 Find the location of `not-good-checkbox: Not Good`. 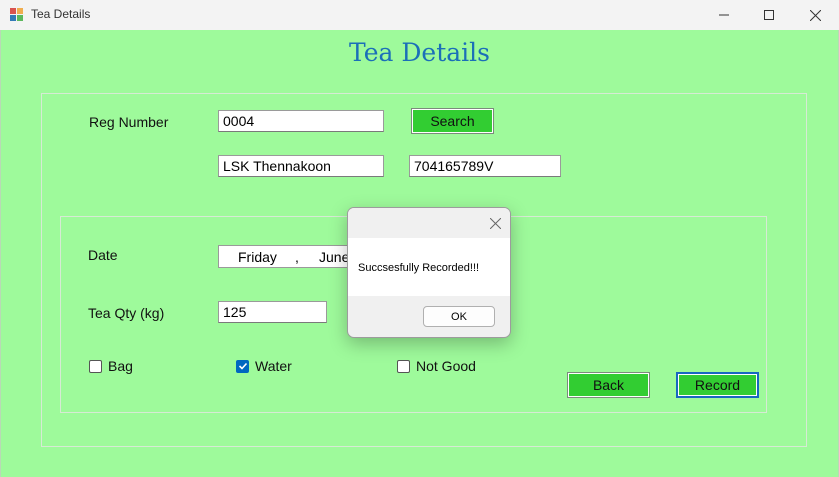

not-good-checkbox: Not Good is located at coordinates (436, 366).